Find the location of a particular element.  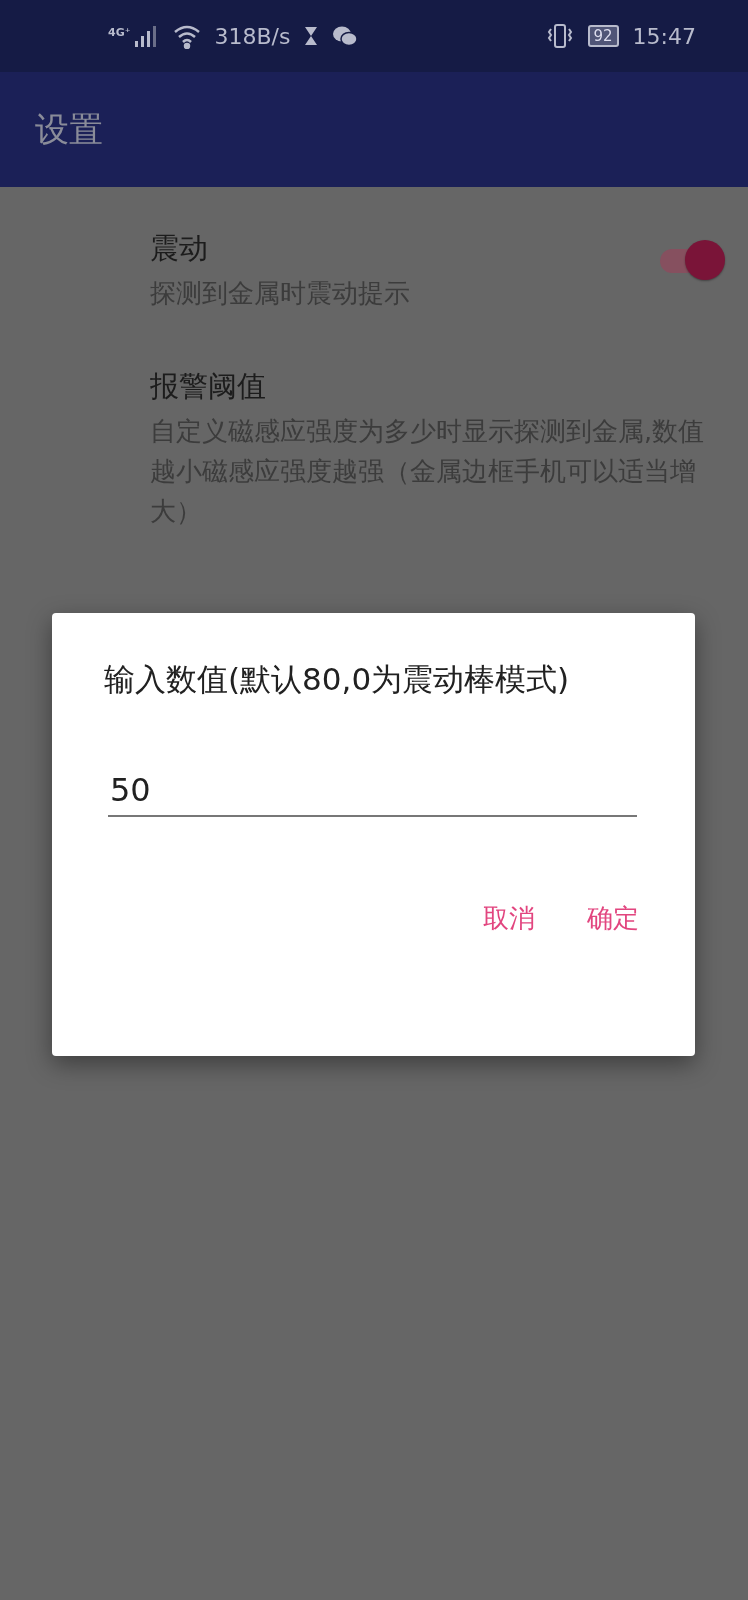

wifi-icon is located at coordinates (186, 36).